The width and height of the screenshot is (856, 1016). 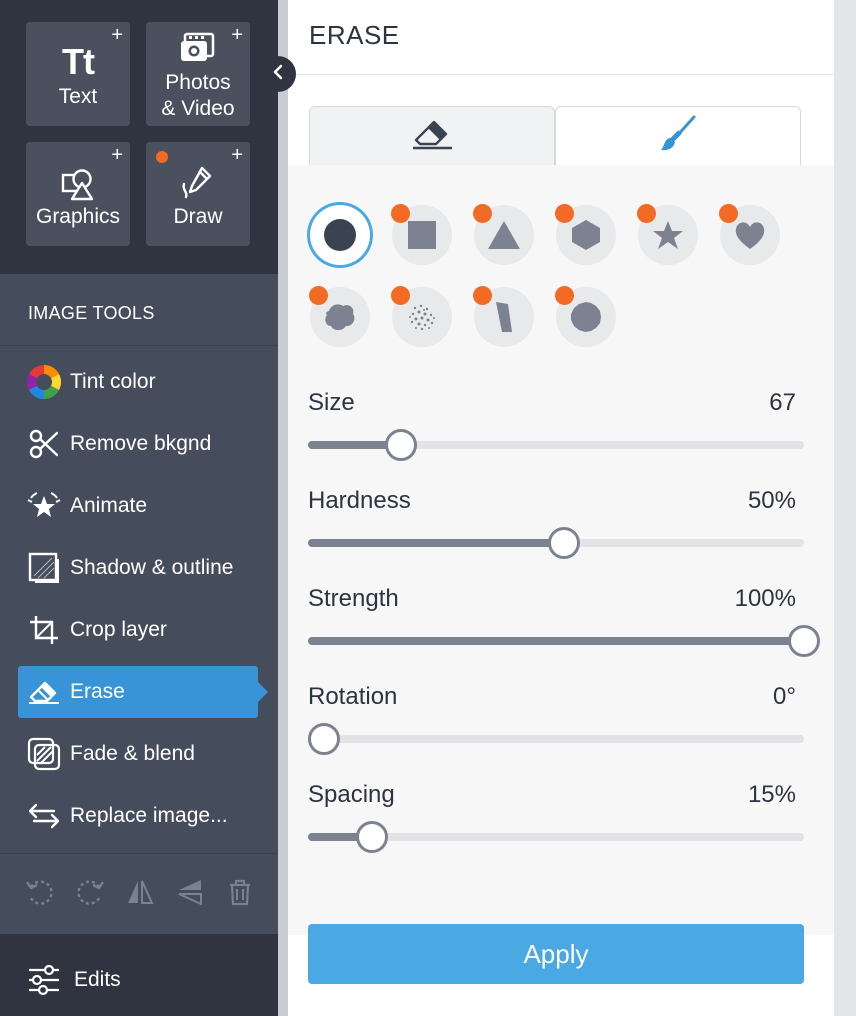 I want to click on add-draw-tile: + Draw, so click(x=198, y=194).